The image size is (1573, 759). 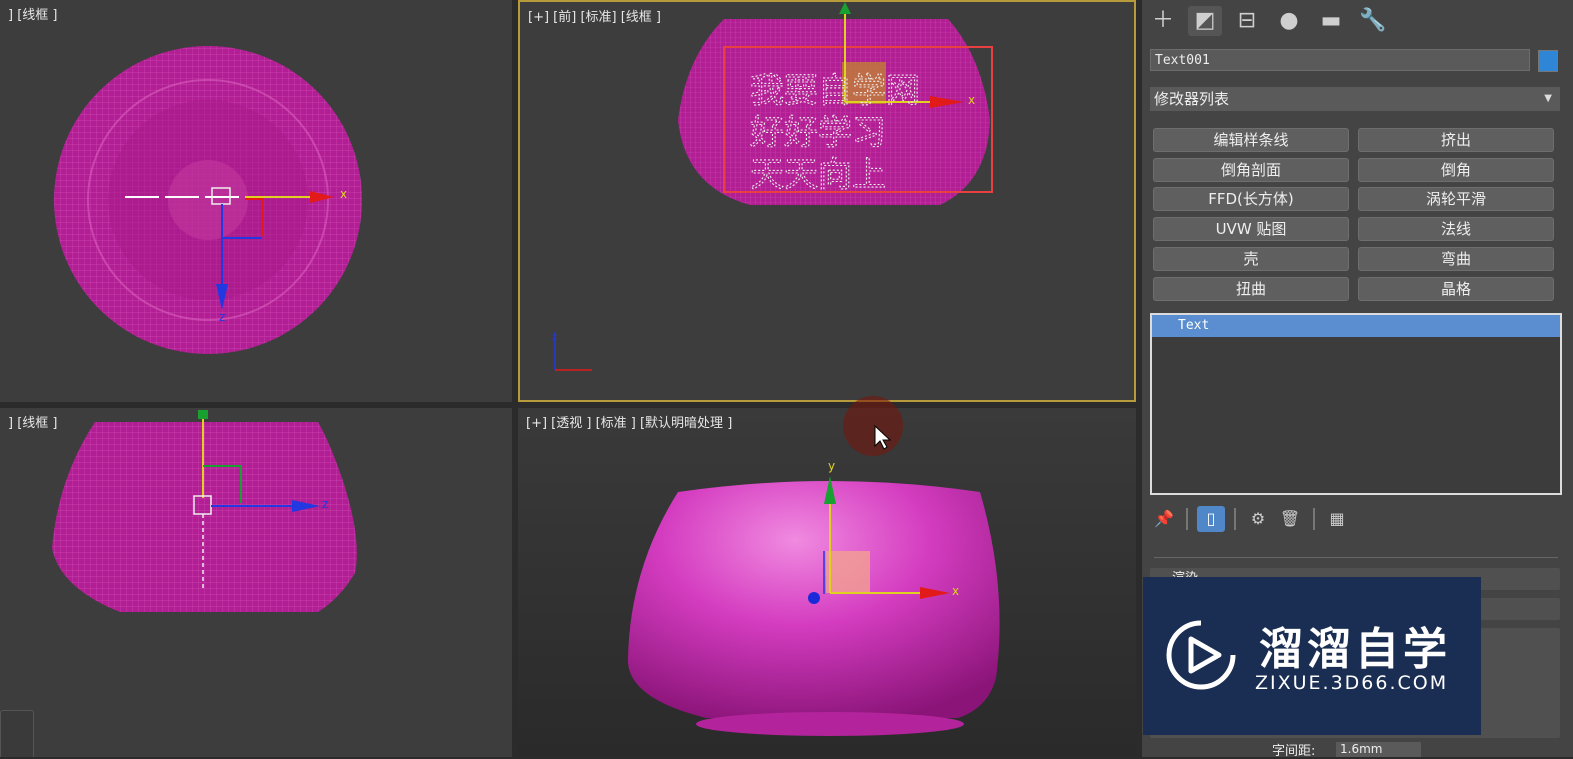 I want to click on object-color-swatch, so click(x=1548, y=61).